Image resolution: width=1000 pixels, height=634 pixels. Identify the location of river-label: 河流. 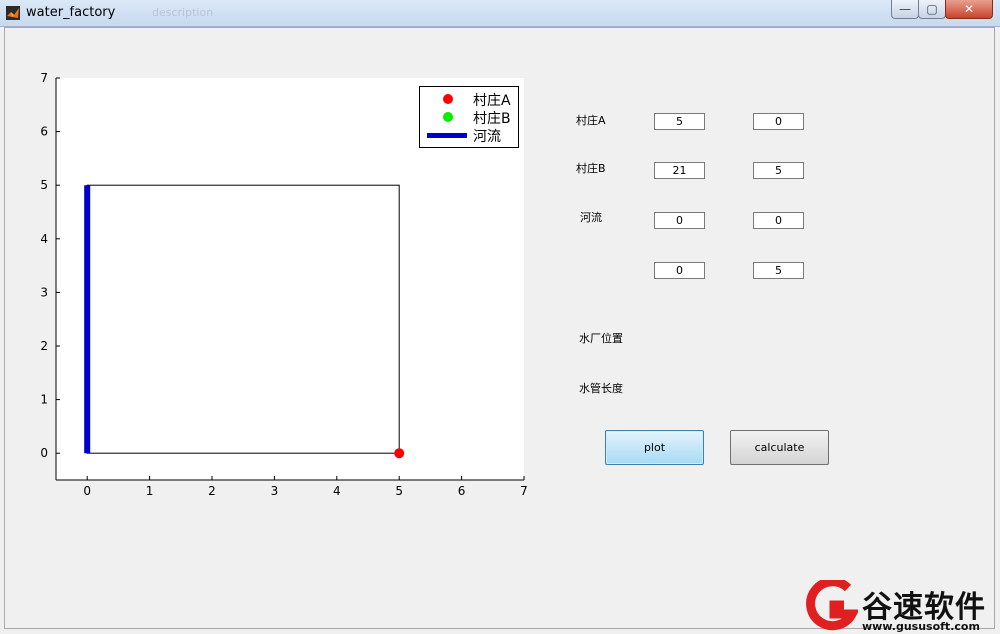
(591, 217).